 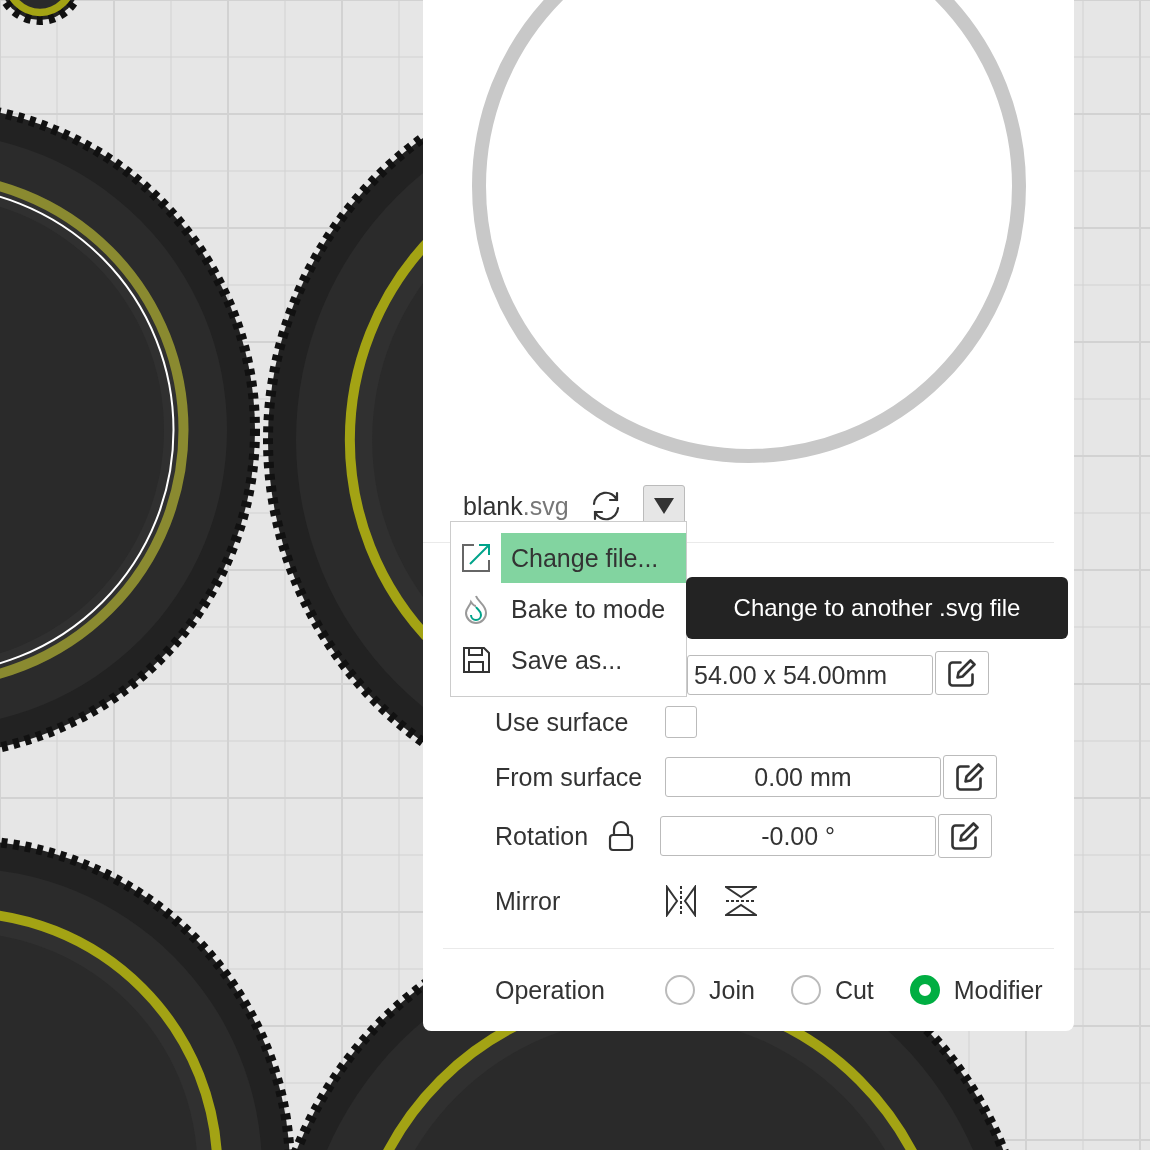 I want to click on use-surface-checkbox, so click(x=681, y=722).